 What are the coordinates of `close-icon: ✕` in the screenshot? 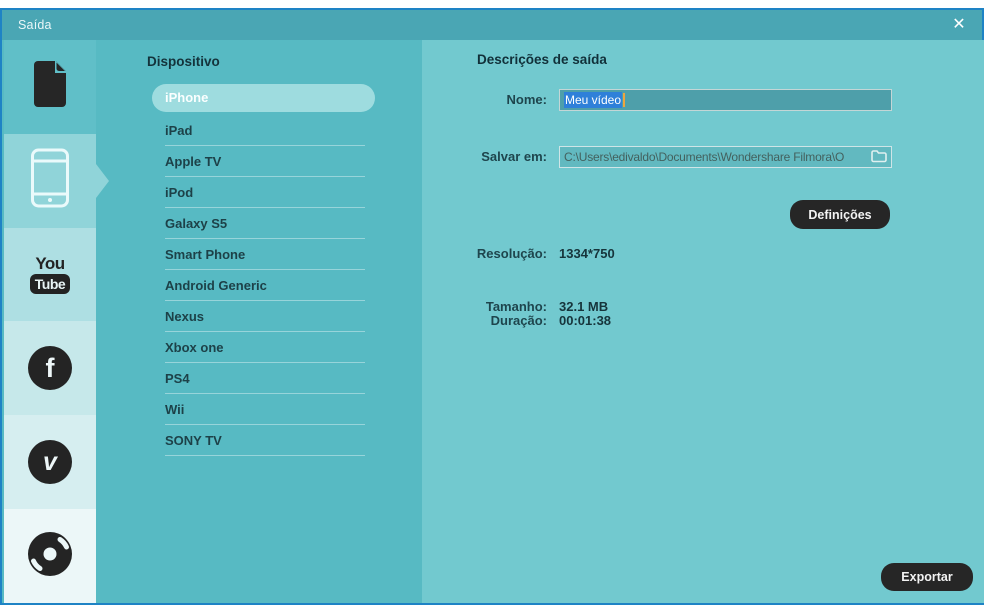 It's located at (959, 25).